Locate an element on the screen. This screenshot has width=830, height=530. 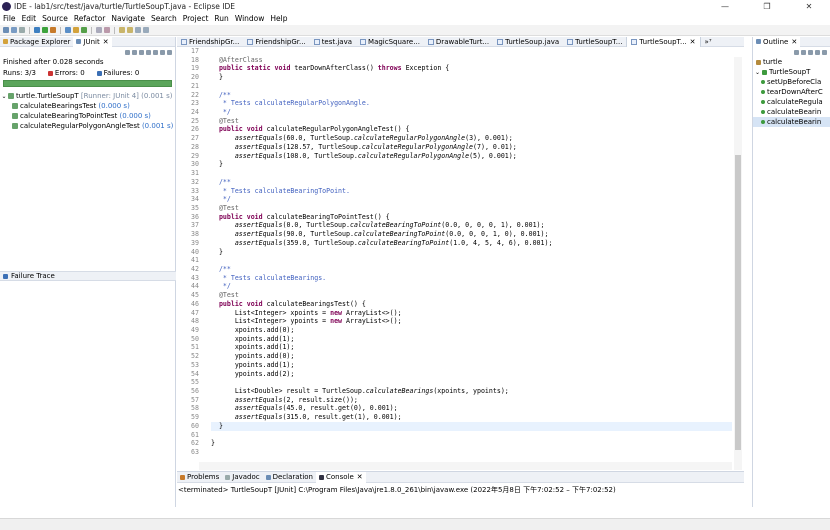
tab-junit: JUnit ✕ is located at coordinates (92, 41).